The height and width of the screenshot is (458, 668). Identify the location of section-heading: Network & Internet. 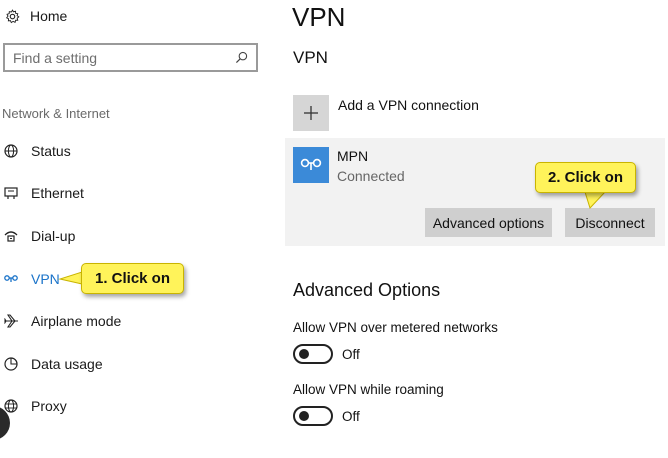
(56, 113).